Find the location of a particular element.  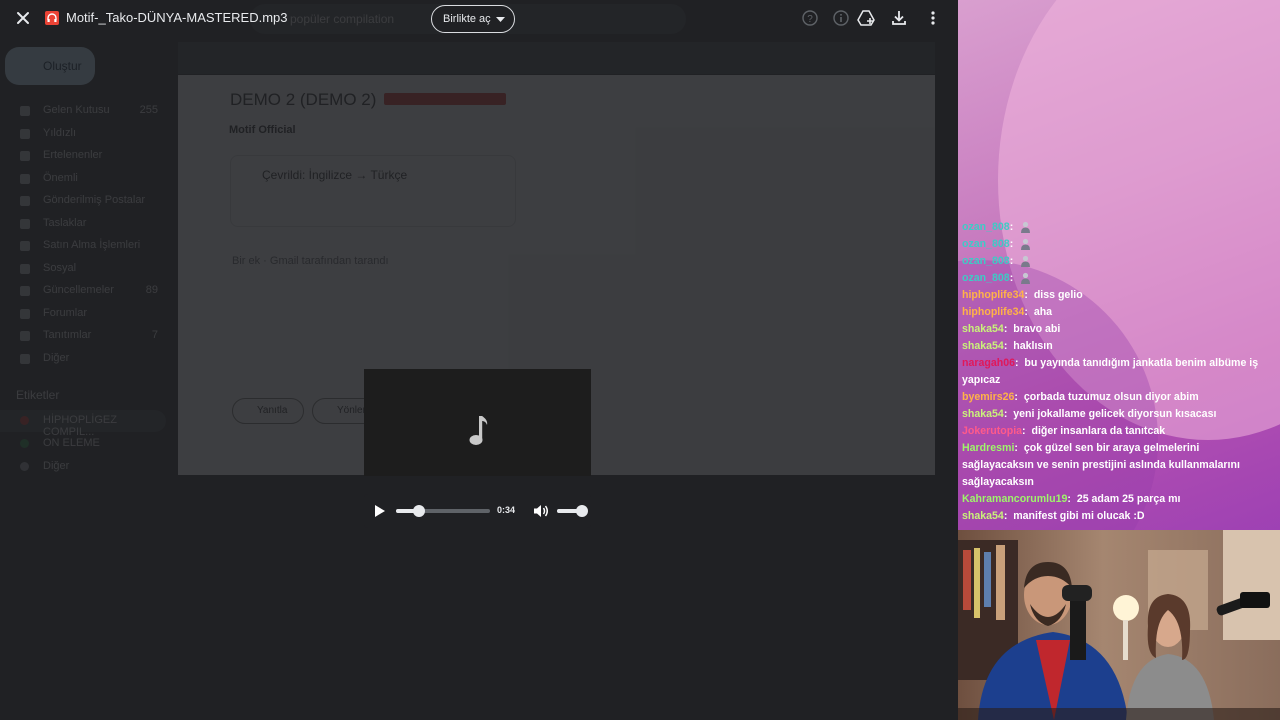

nav-item: Forumlar is located at coordinates (86, 314).